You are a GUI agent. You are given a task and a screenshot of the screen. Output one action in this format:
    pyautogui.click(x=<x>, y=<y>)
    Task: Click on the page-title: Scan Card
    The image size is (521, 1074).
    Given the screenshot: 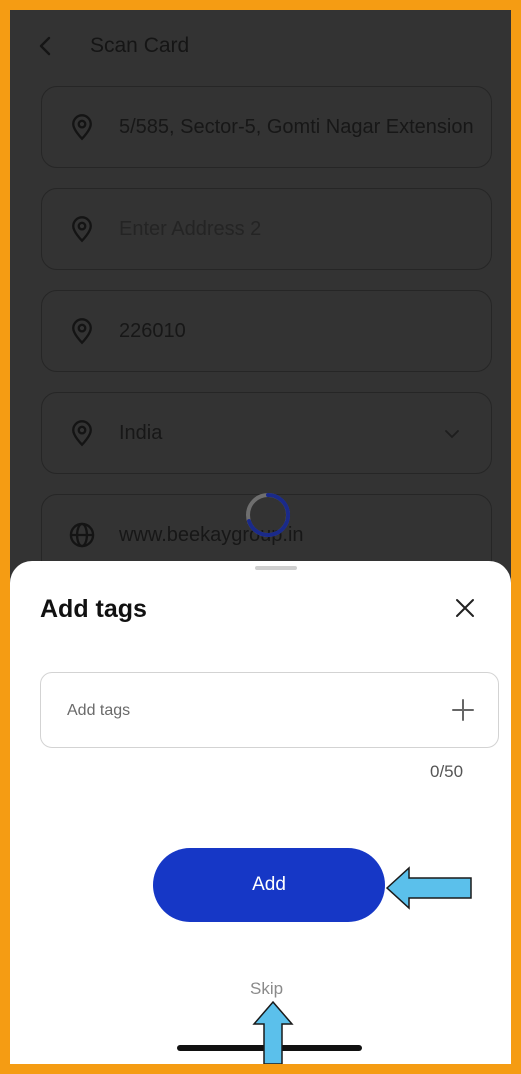 What is the action you would take?
    pyautogui.click(x=140, y=45)
    